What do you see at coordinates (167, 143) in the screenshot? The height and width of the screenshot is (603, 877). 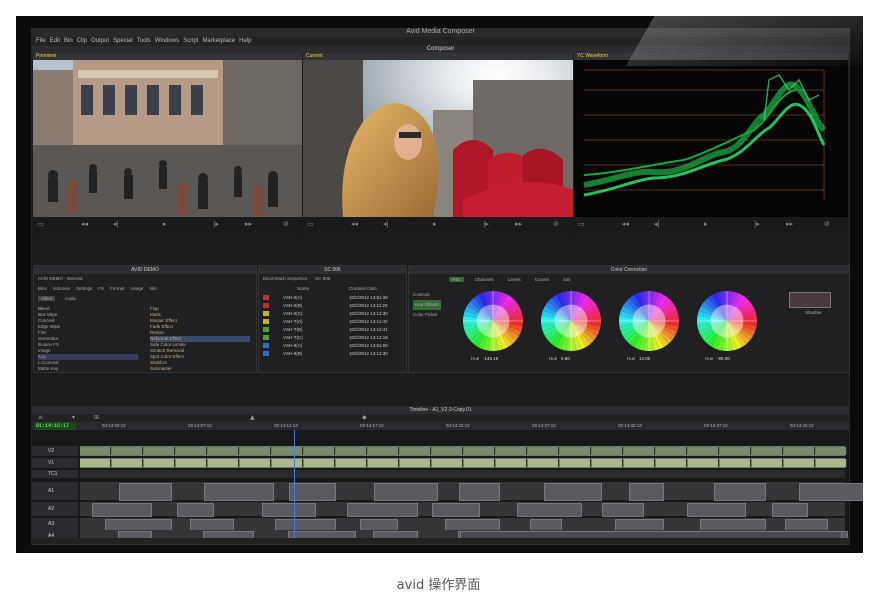 I see `source-monitor: Premiere ▭ ◂◂ ◂| ▸ |▸ ▸▸ ⊘` at bounding box center [167, 143].